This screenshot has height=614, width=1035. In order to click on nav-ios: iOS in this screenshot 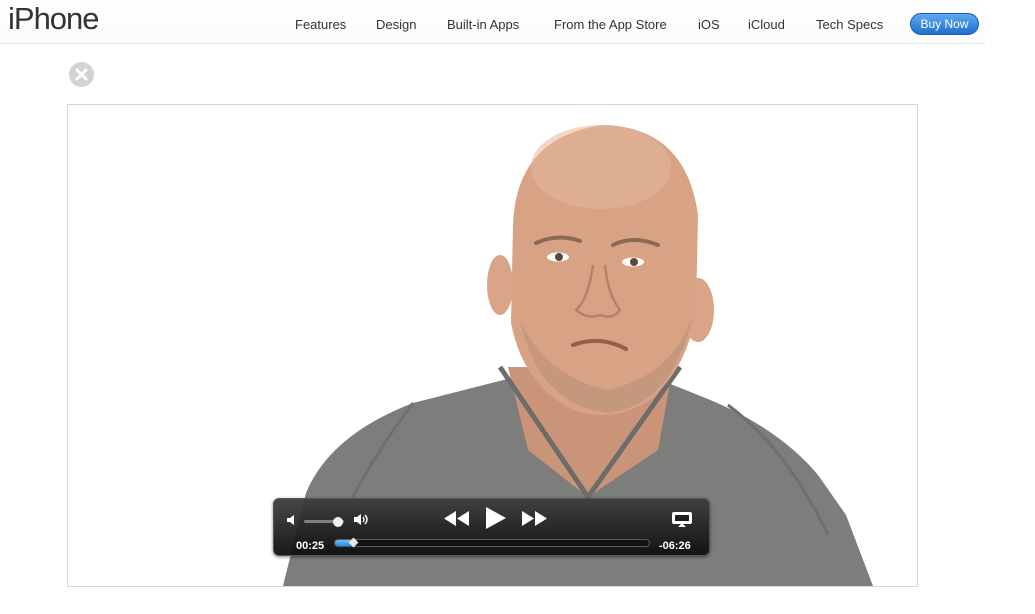, I will do `click(709, 24)`.